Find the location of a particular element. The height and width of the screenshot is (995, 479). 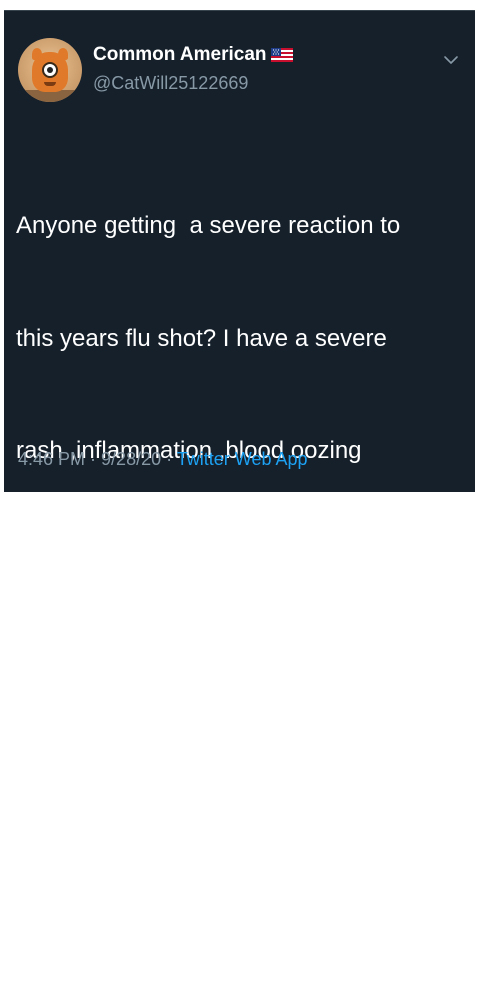

divider is located at coordinates (239, 10).